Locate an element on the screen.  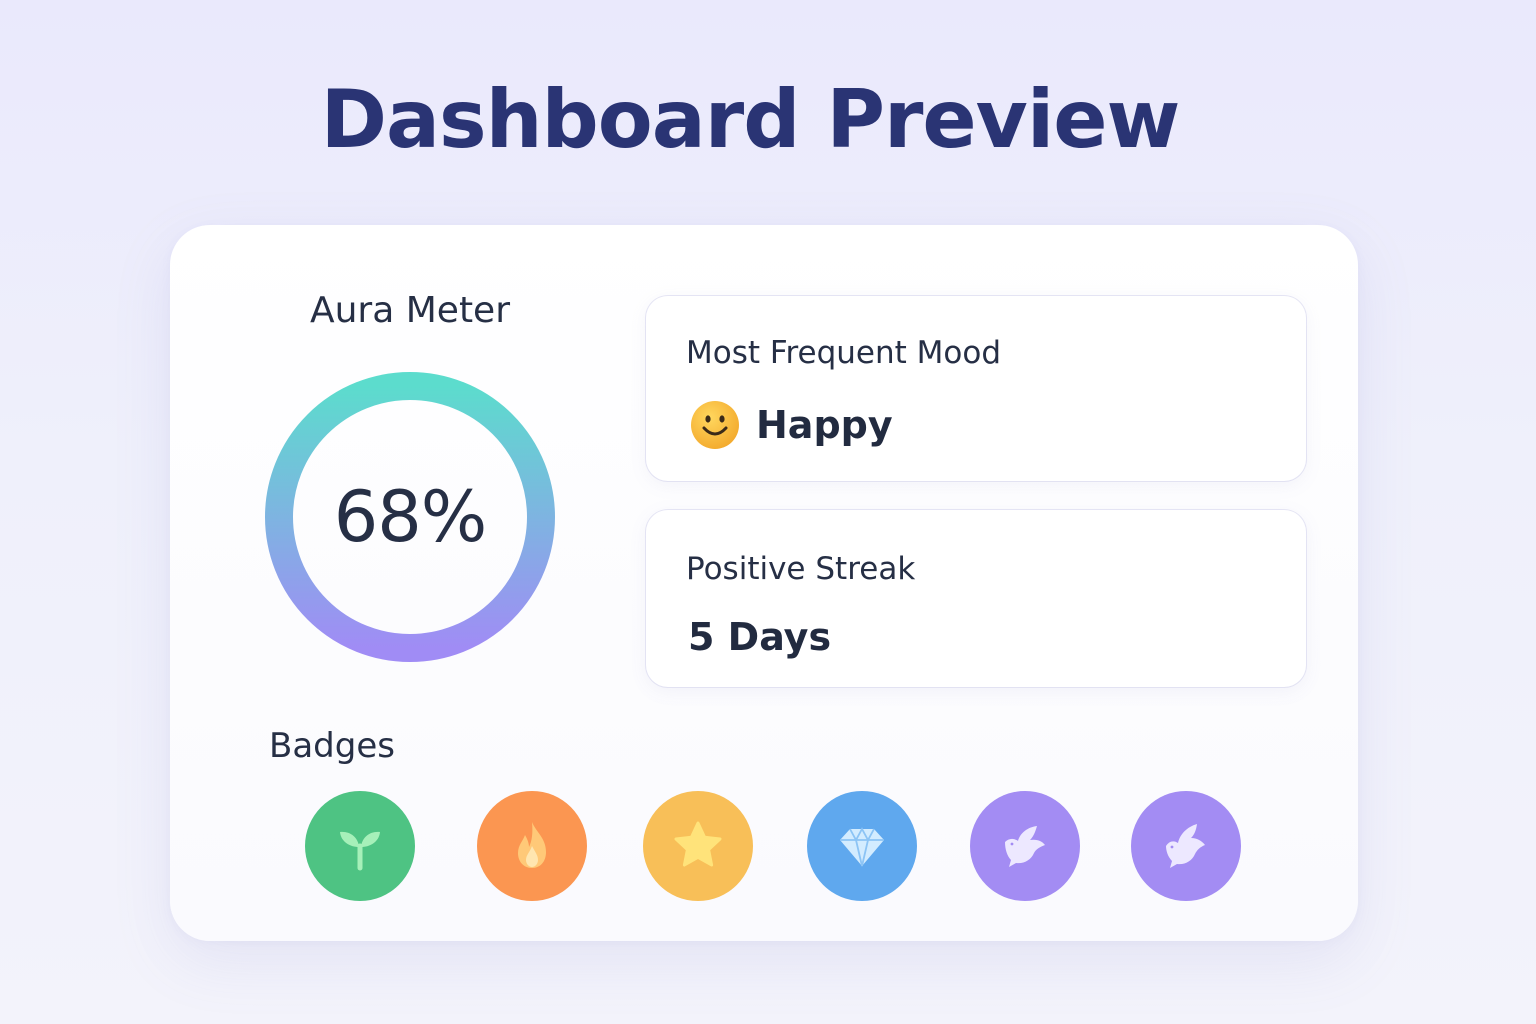
flame-icon is located at coordinates (532, 845).